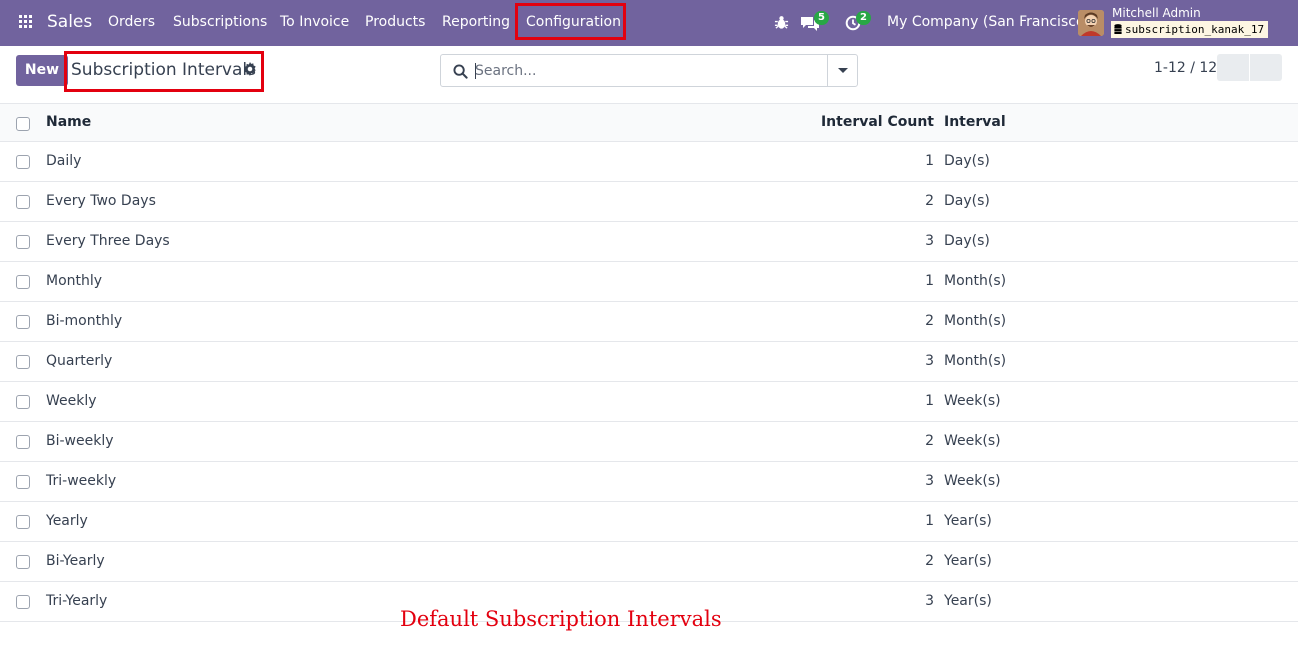  Describe the element at coordinates (42, 70) in the screenshot. I see `new-button: New` at that location.